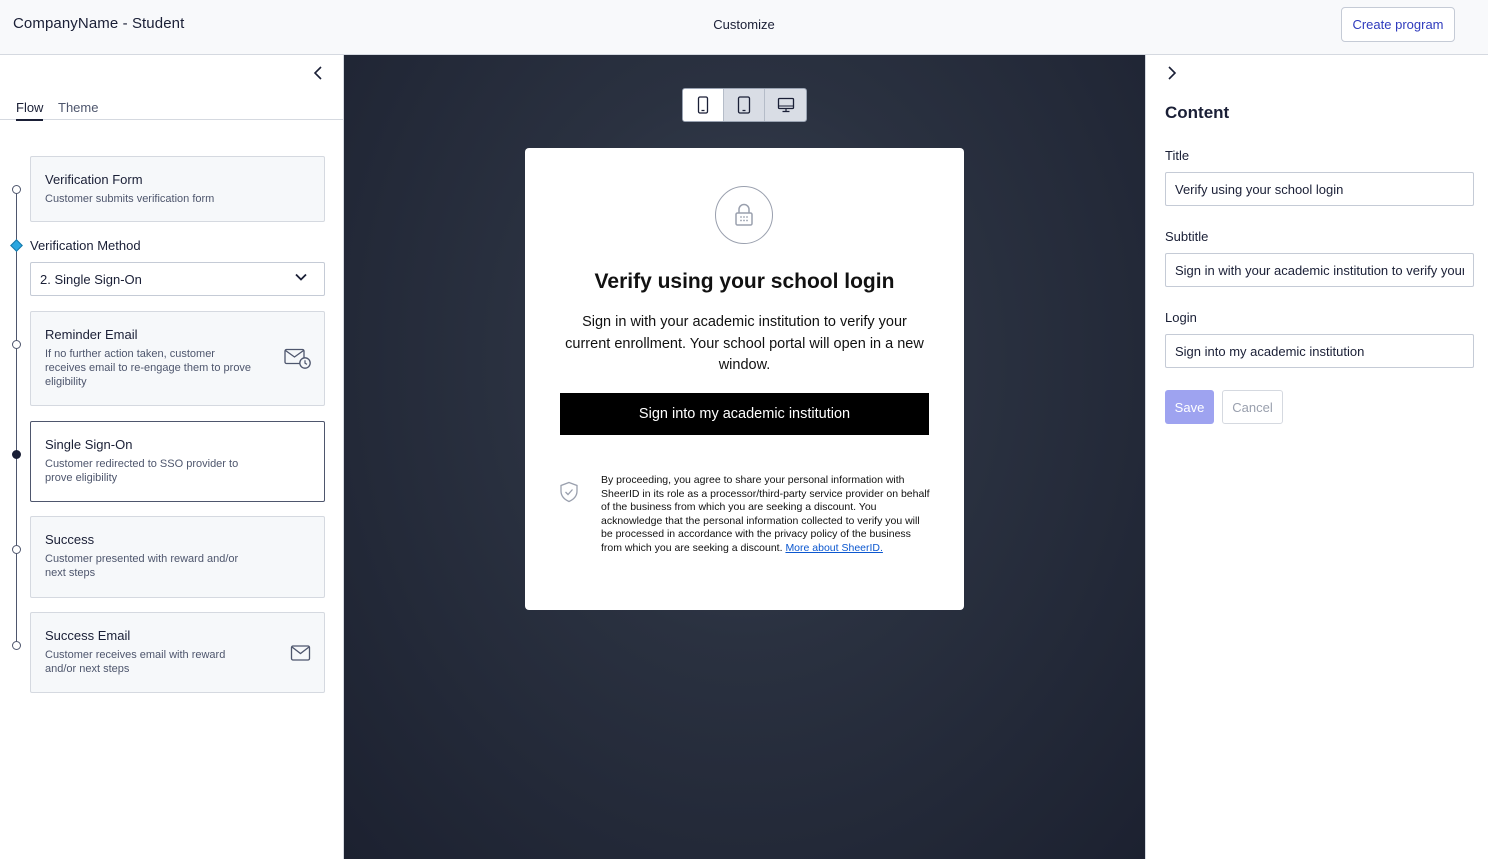  What do you see at coordinates (297, 358) in the screenshot?
I see `email-clock-icon` at bounding box center [297, 358].